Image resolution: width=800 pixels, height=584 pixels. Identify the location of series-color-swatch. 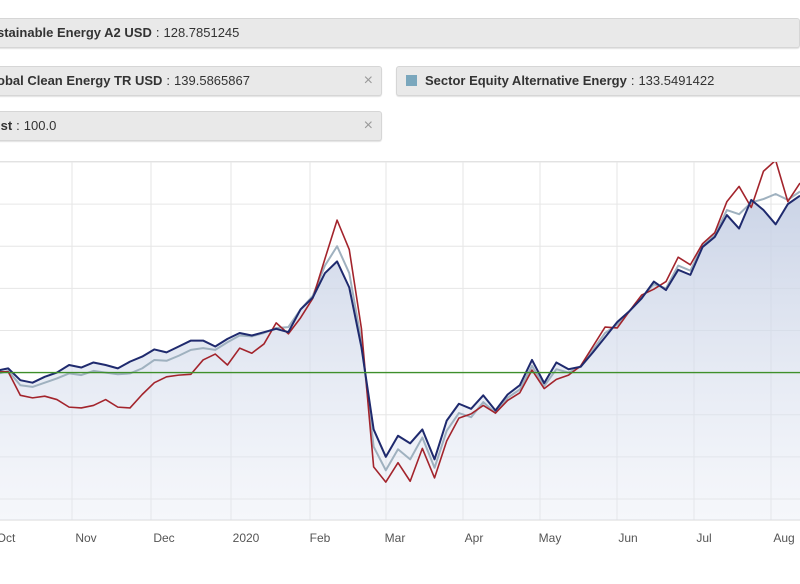
(411, 80).